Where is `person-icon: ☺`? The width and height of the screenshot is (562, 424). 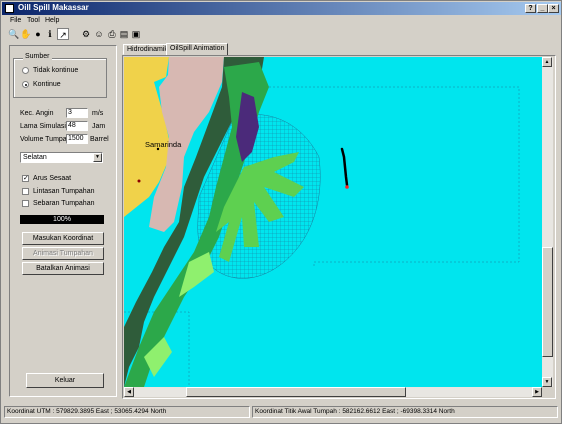
person-icon: ☺ is located at coordinates (99, 34).